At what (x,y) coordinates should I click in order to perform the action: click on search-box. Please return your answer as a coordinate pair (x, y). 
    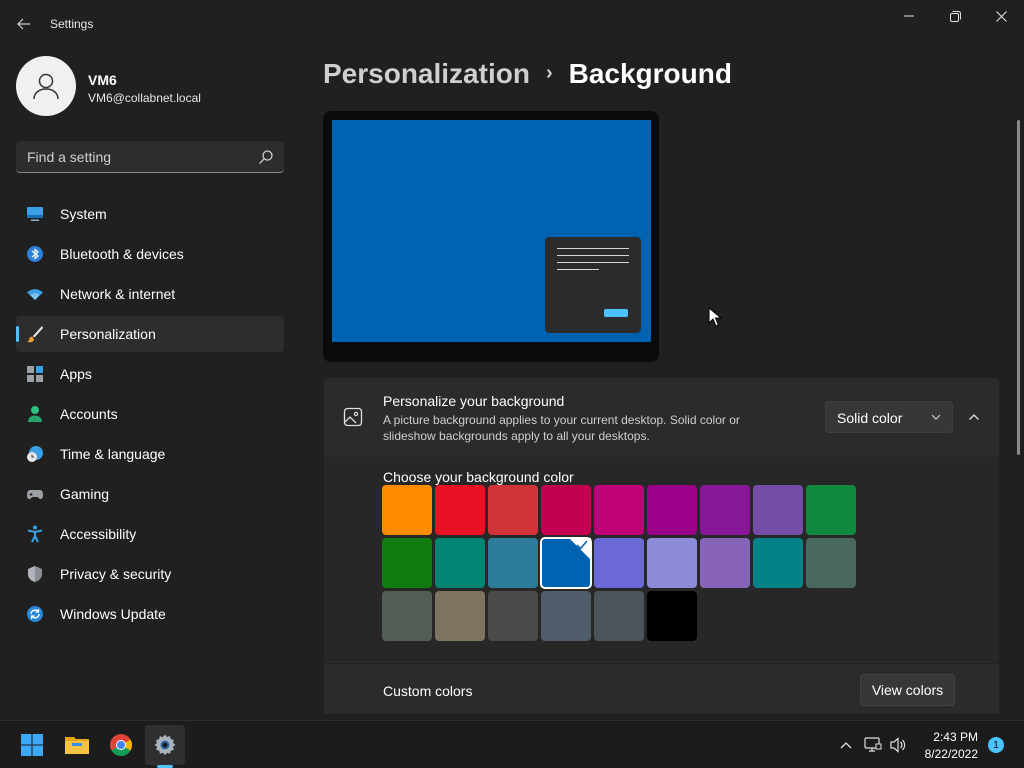
    Looking at the image, I should click on (150, 157).